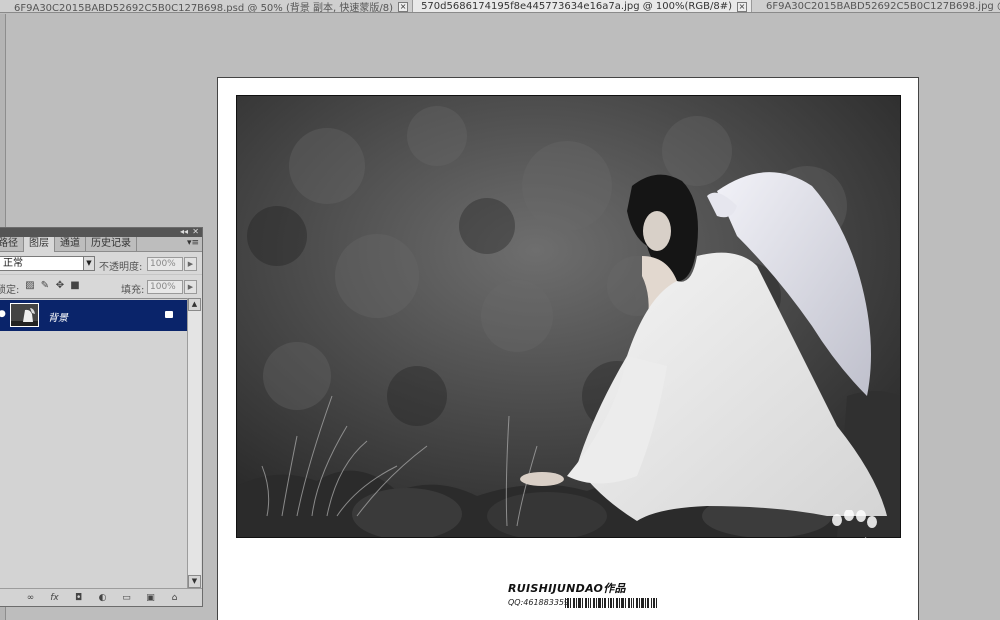 Image resolution: width=1000 pixels, height=620 pixels. What do you see at coordinates (840, 583) in the screenshot?
I see `watermark-url: jingyan.baidu.com` at bounding box center [840, 583].